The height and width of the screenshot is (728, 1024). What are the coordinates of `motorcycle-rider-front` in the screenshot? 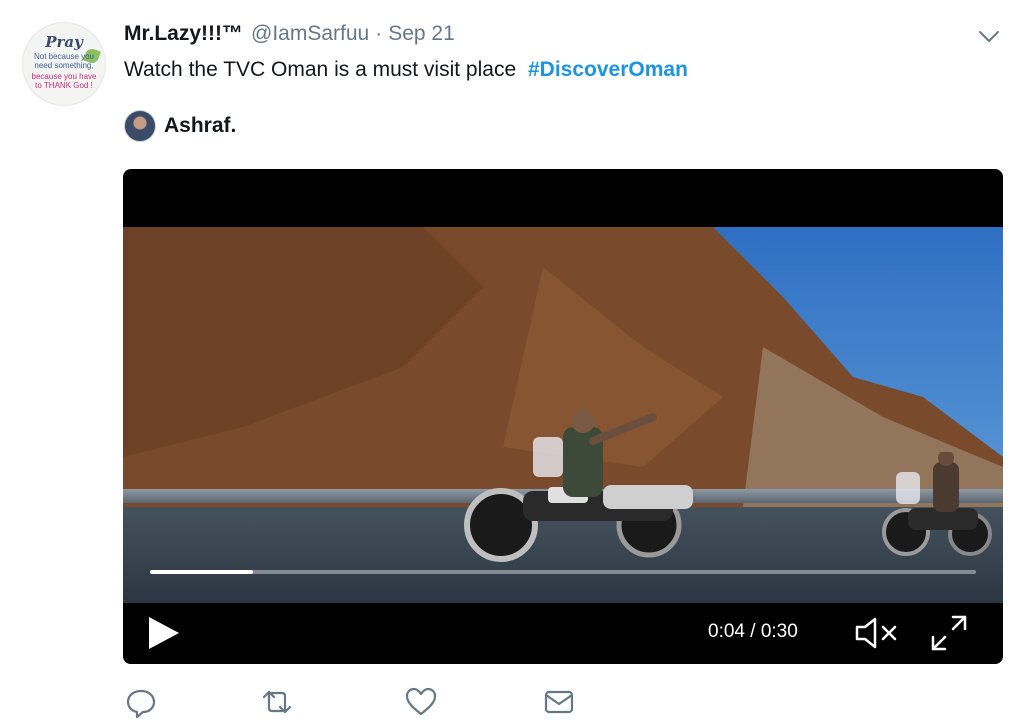 It's located at (578, 485).